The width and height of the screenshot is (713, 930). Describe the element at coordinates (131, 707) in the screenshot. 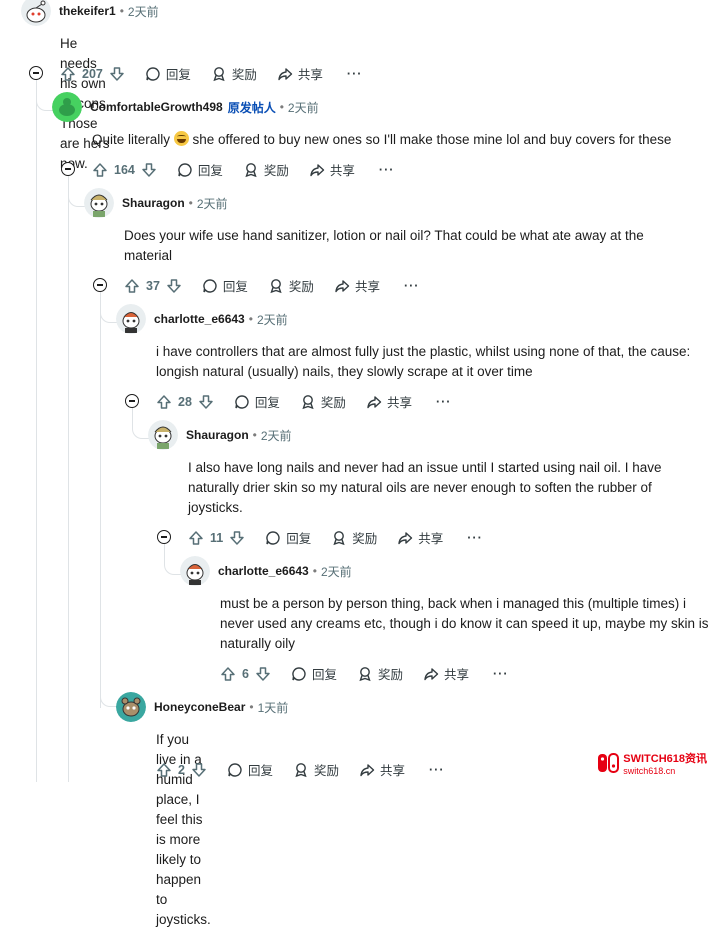

I see `teal-snoo-avatar-icon` at that location.